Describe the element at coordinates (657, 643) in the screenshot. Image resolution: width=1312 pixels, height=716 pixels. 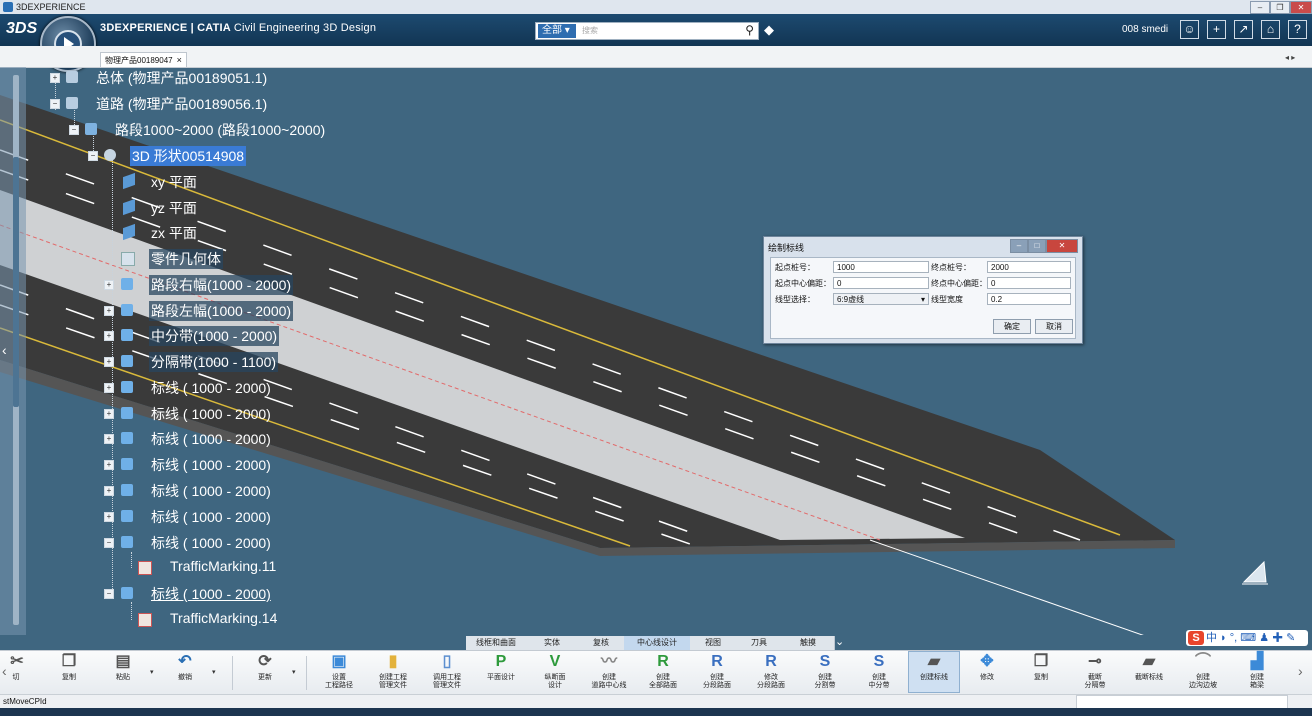
I see `tab-centerline-design: 中心线设计` at that location.